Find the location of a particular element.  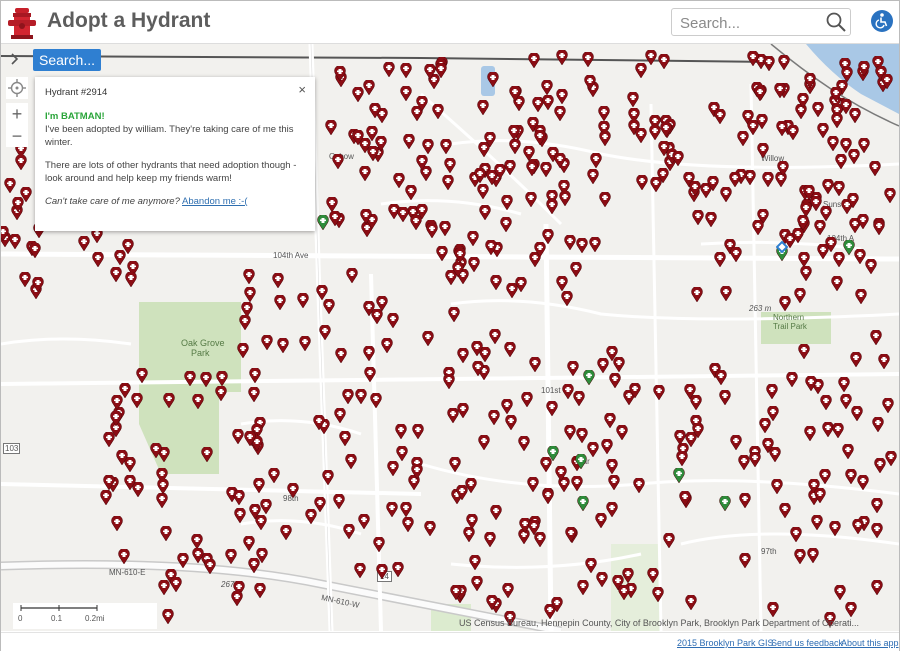

popup-close-button: × is located at coordinates (302, 89).